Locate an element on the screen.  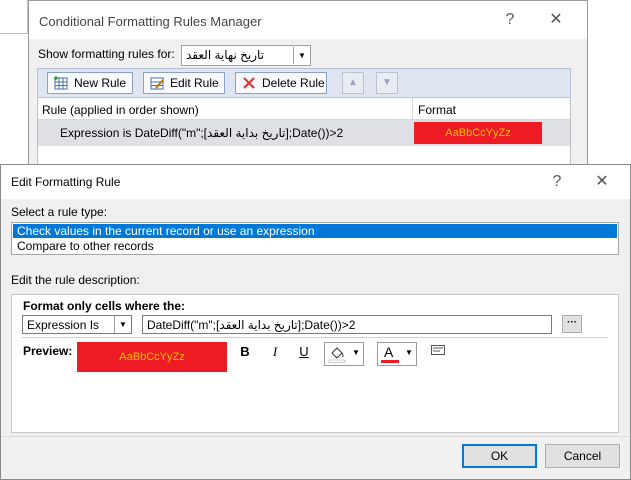
new-rule-button: New Rule is located at coordinates (90, 83).